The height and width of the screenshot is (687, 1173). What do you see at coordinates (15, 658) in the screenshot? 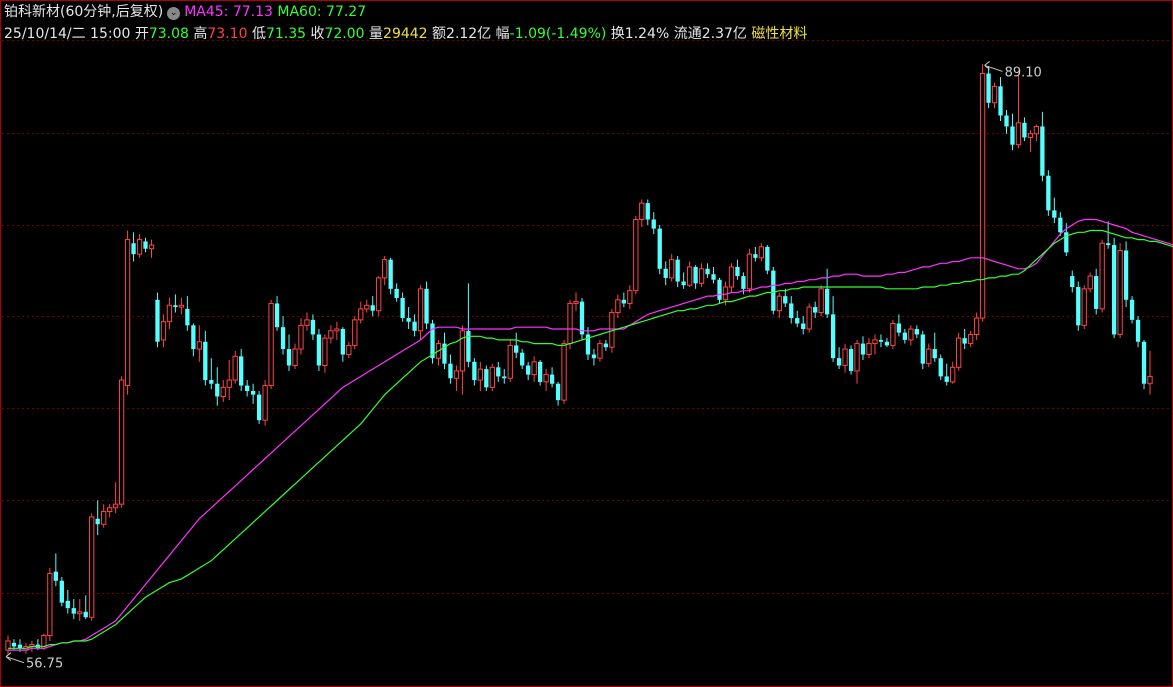
I see `min-arrow-icon` at bounding box center [15, 658].